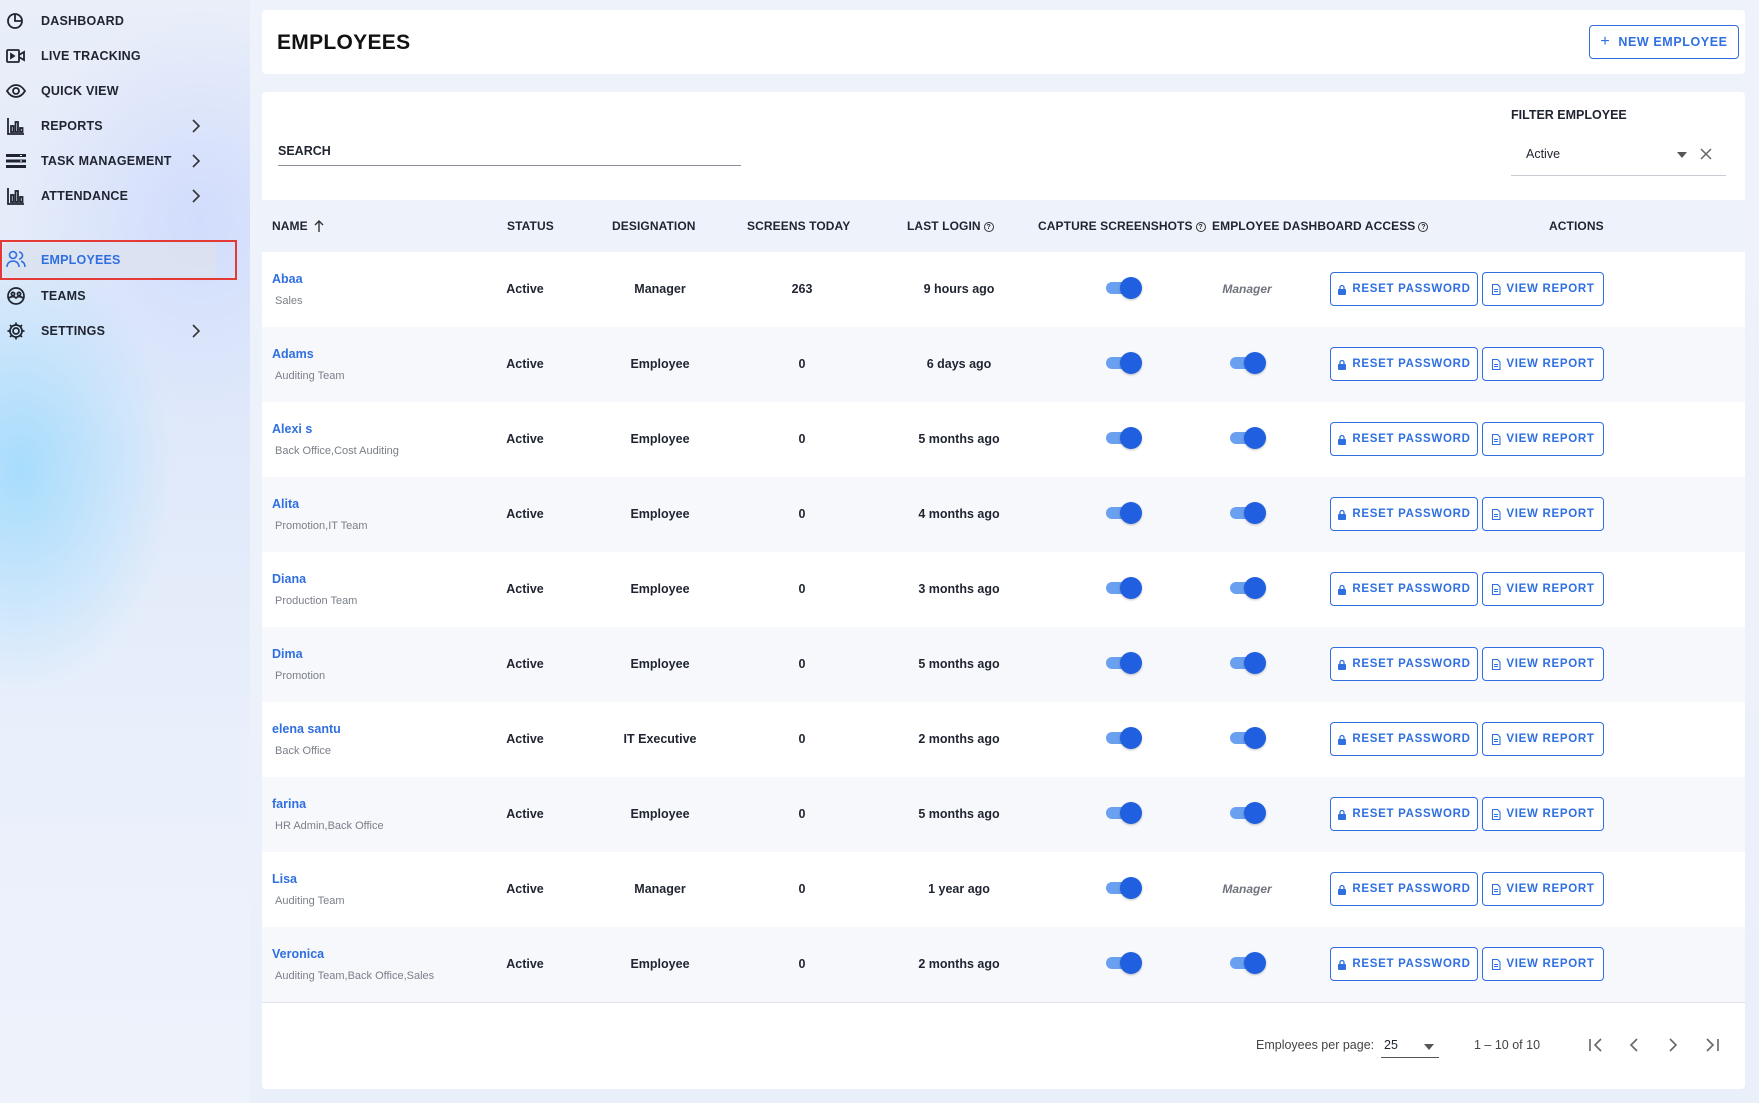 The height and width of the screenshot is (1103, 1759). I want to click on per-page-select: 25, so click(1410, 1045).